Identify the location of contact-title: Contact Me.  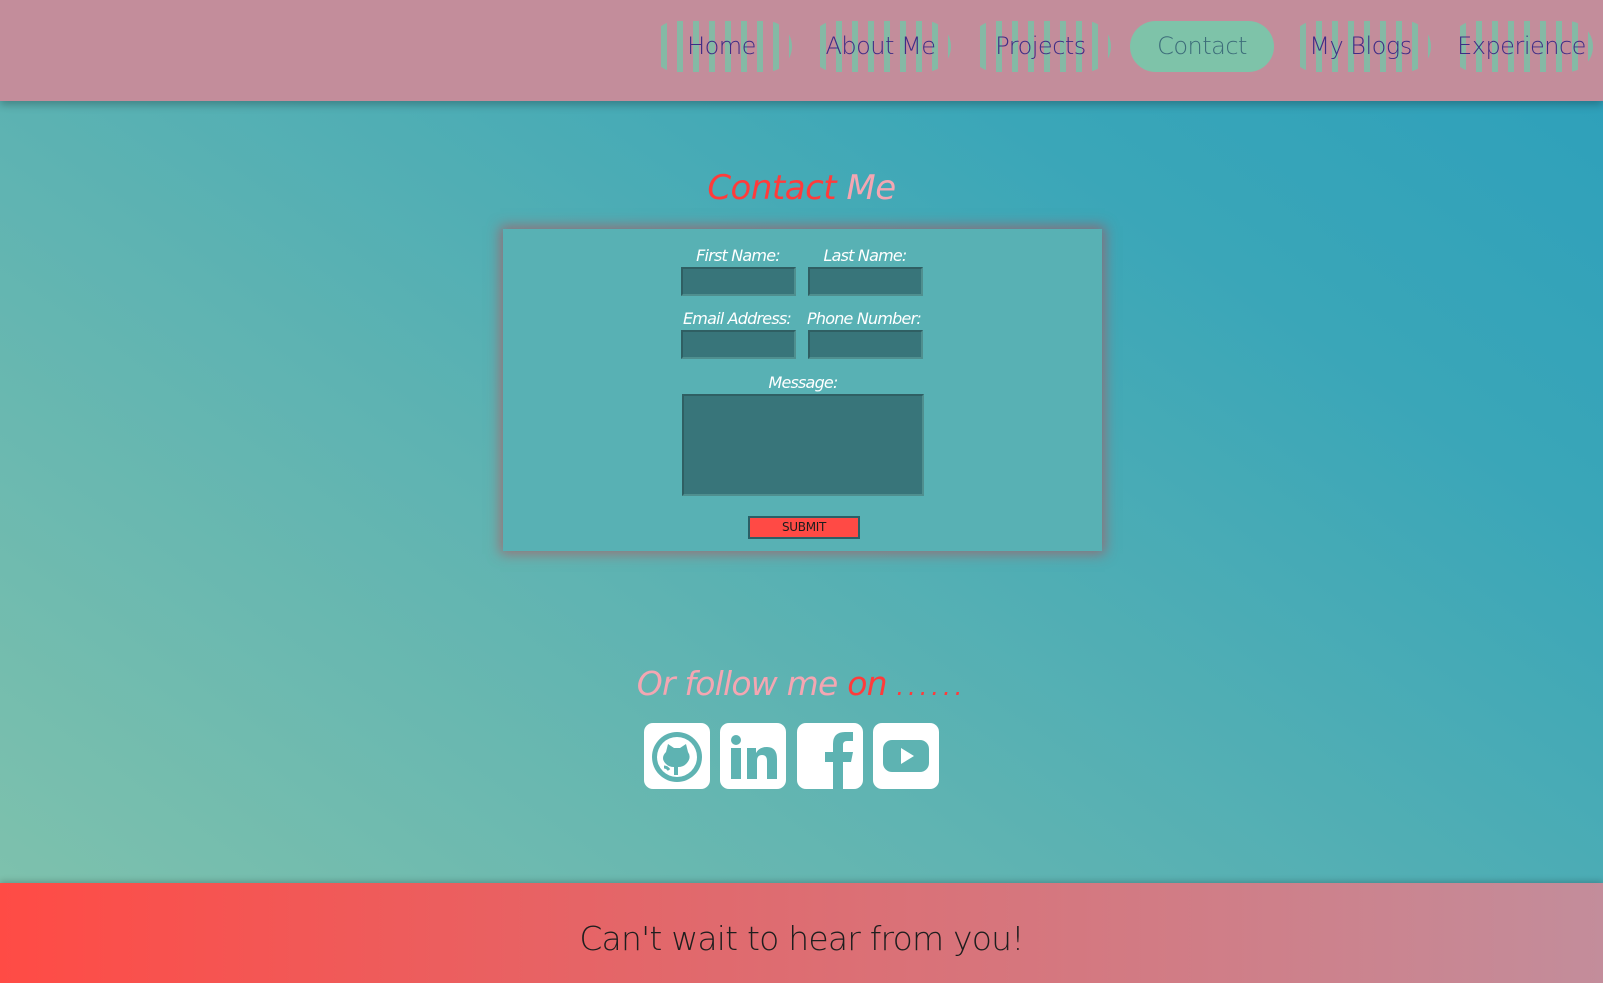
(801, 188).